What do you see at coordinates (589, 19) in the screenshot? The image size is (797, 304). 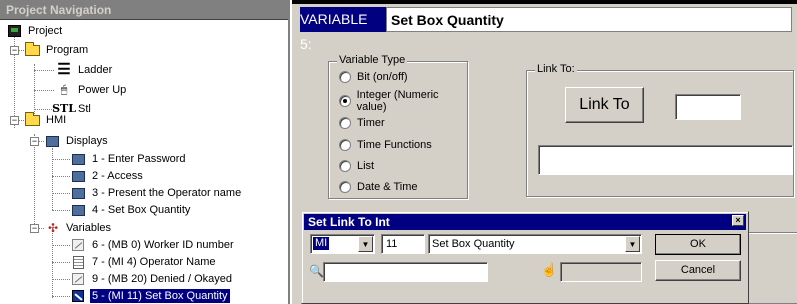 I see `variable-name-field: Set Box Quantity` at bounding box center [589, 19].